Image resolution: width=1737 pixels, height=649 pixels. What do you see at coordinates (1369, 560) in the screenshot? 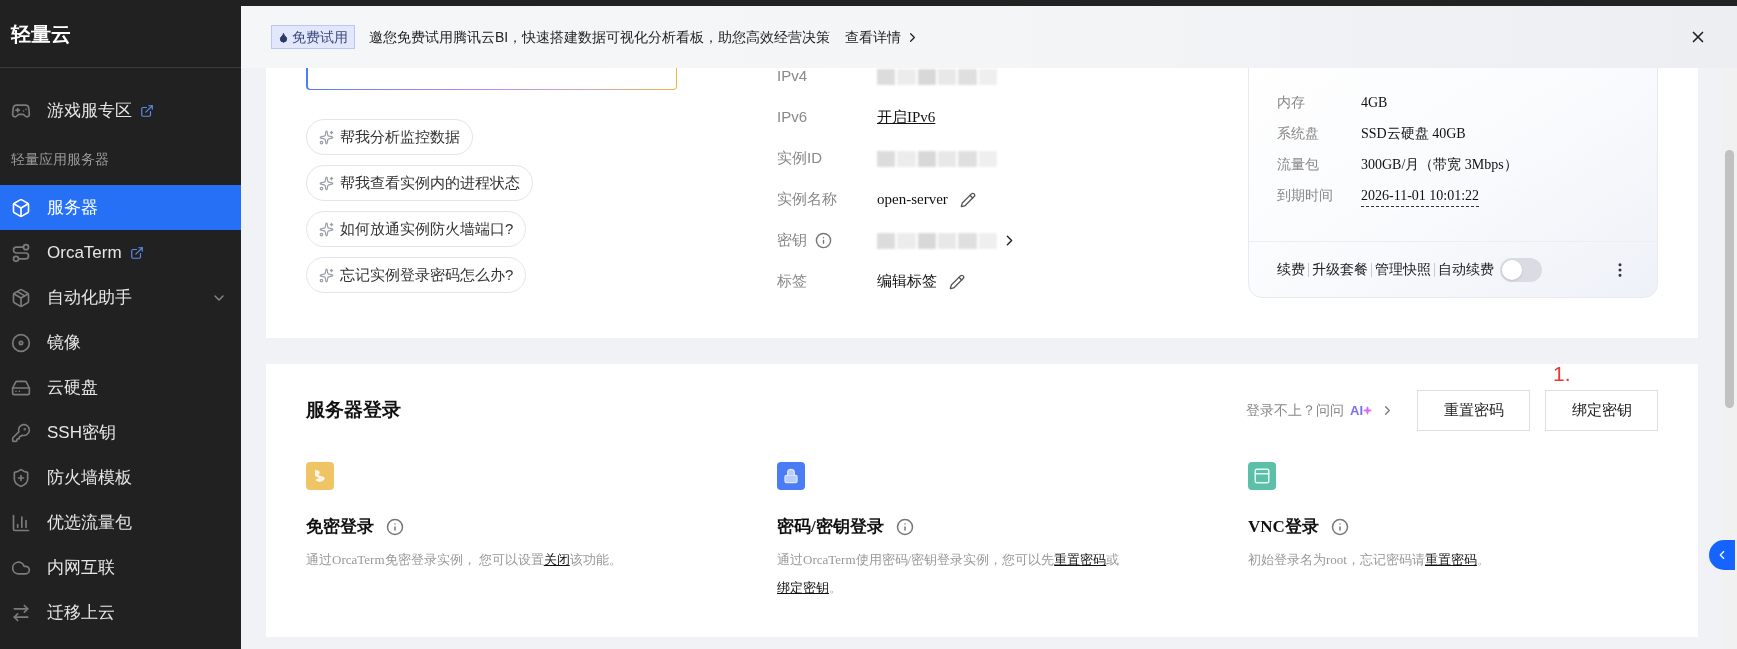
I see `method-description: 初始登录名为root，忘记密码请重置密码。` at bounding box center [1369, 560].